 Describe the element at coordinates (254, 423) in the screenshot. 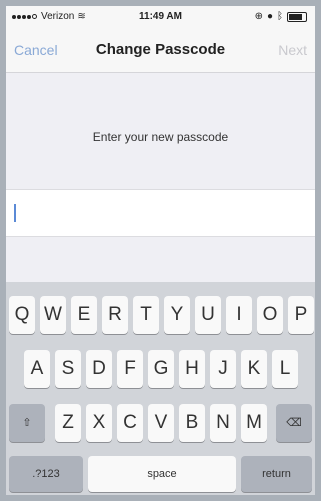

I see `key-m: M` at that location.